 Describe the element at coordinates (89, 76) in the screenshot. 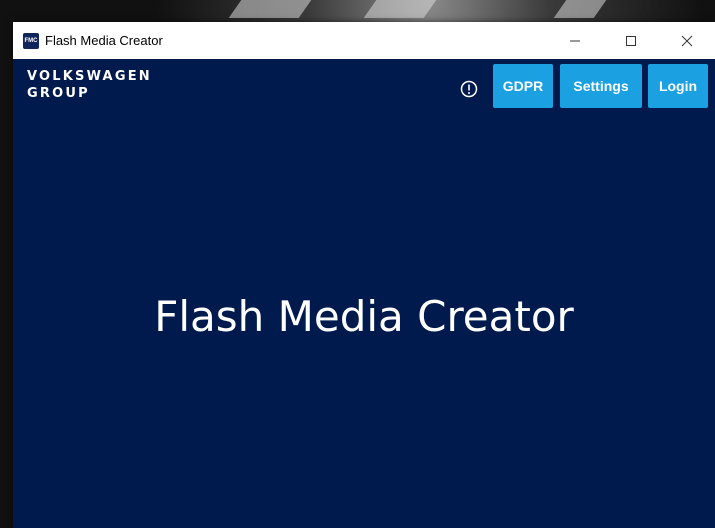

I see `brand-line-1: VOLKSWAGEN` at that location.